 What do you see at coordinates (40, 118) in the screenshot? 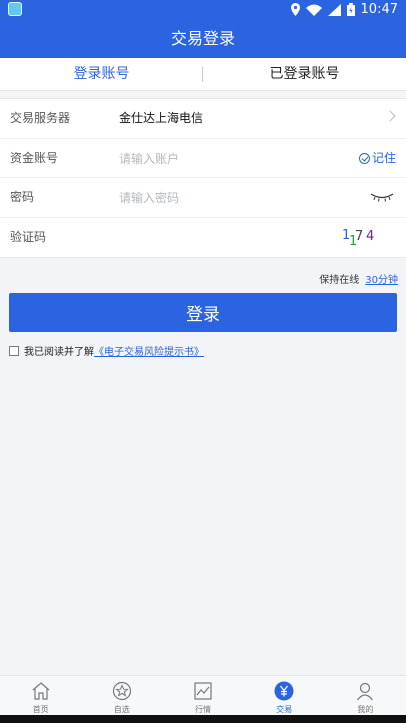
I see `server-label: 交易服务器` at bounding box center [40, 118].